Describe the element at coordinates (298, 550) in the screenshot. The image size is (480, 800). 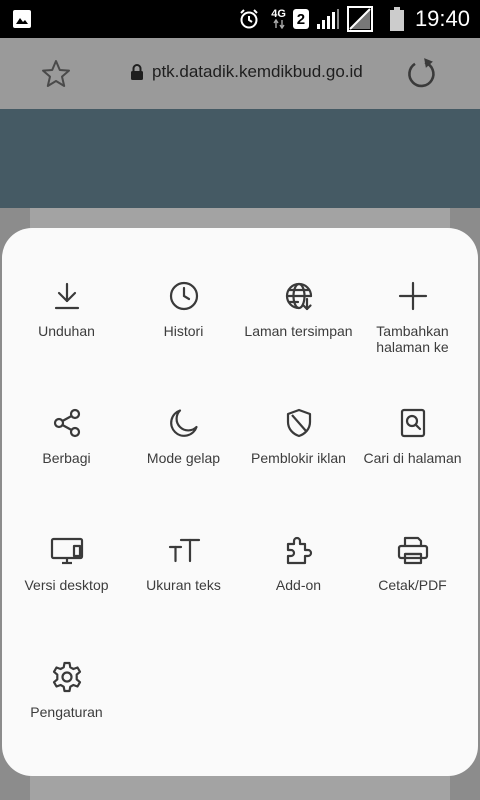
I see `puzzle-icon` at that location.